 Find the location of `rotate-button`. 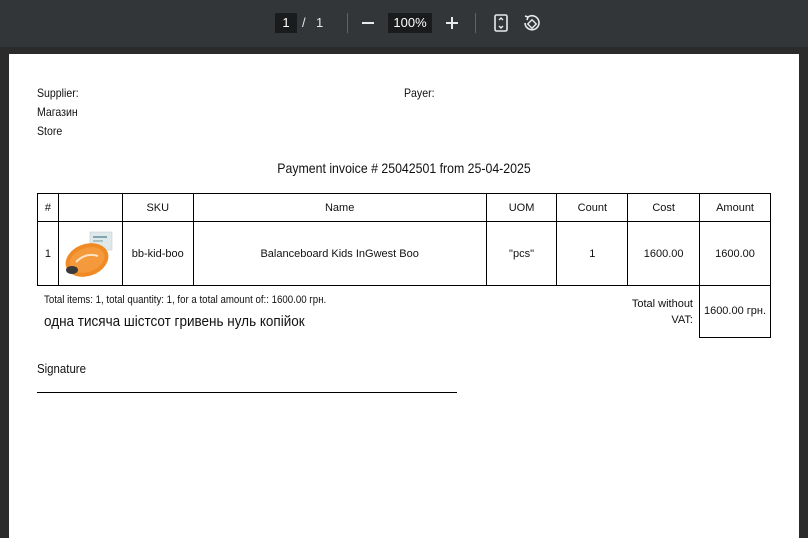

rotate-button is located at coordinates (532, 23).